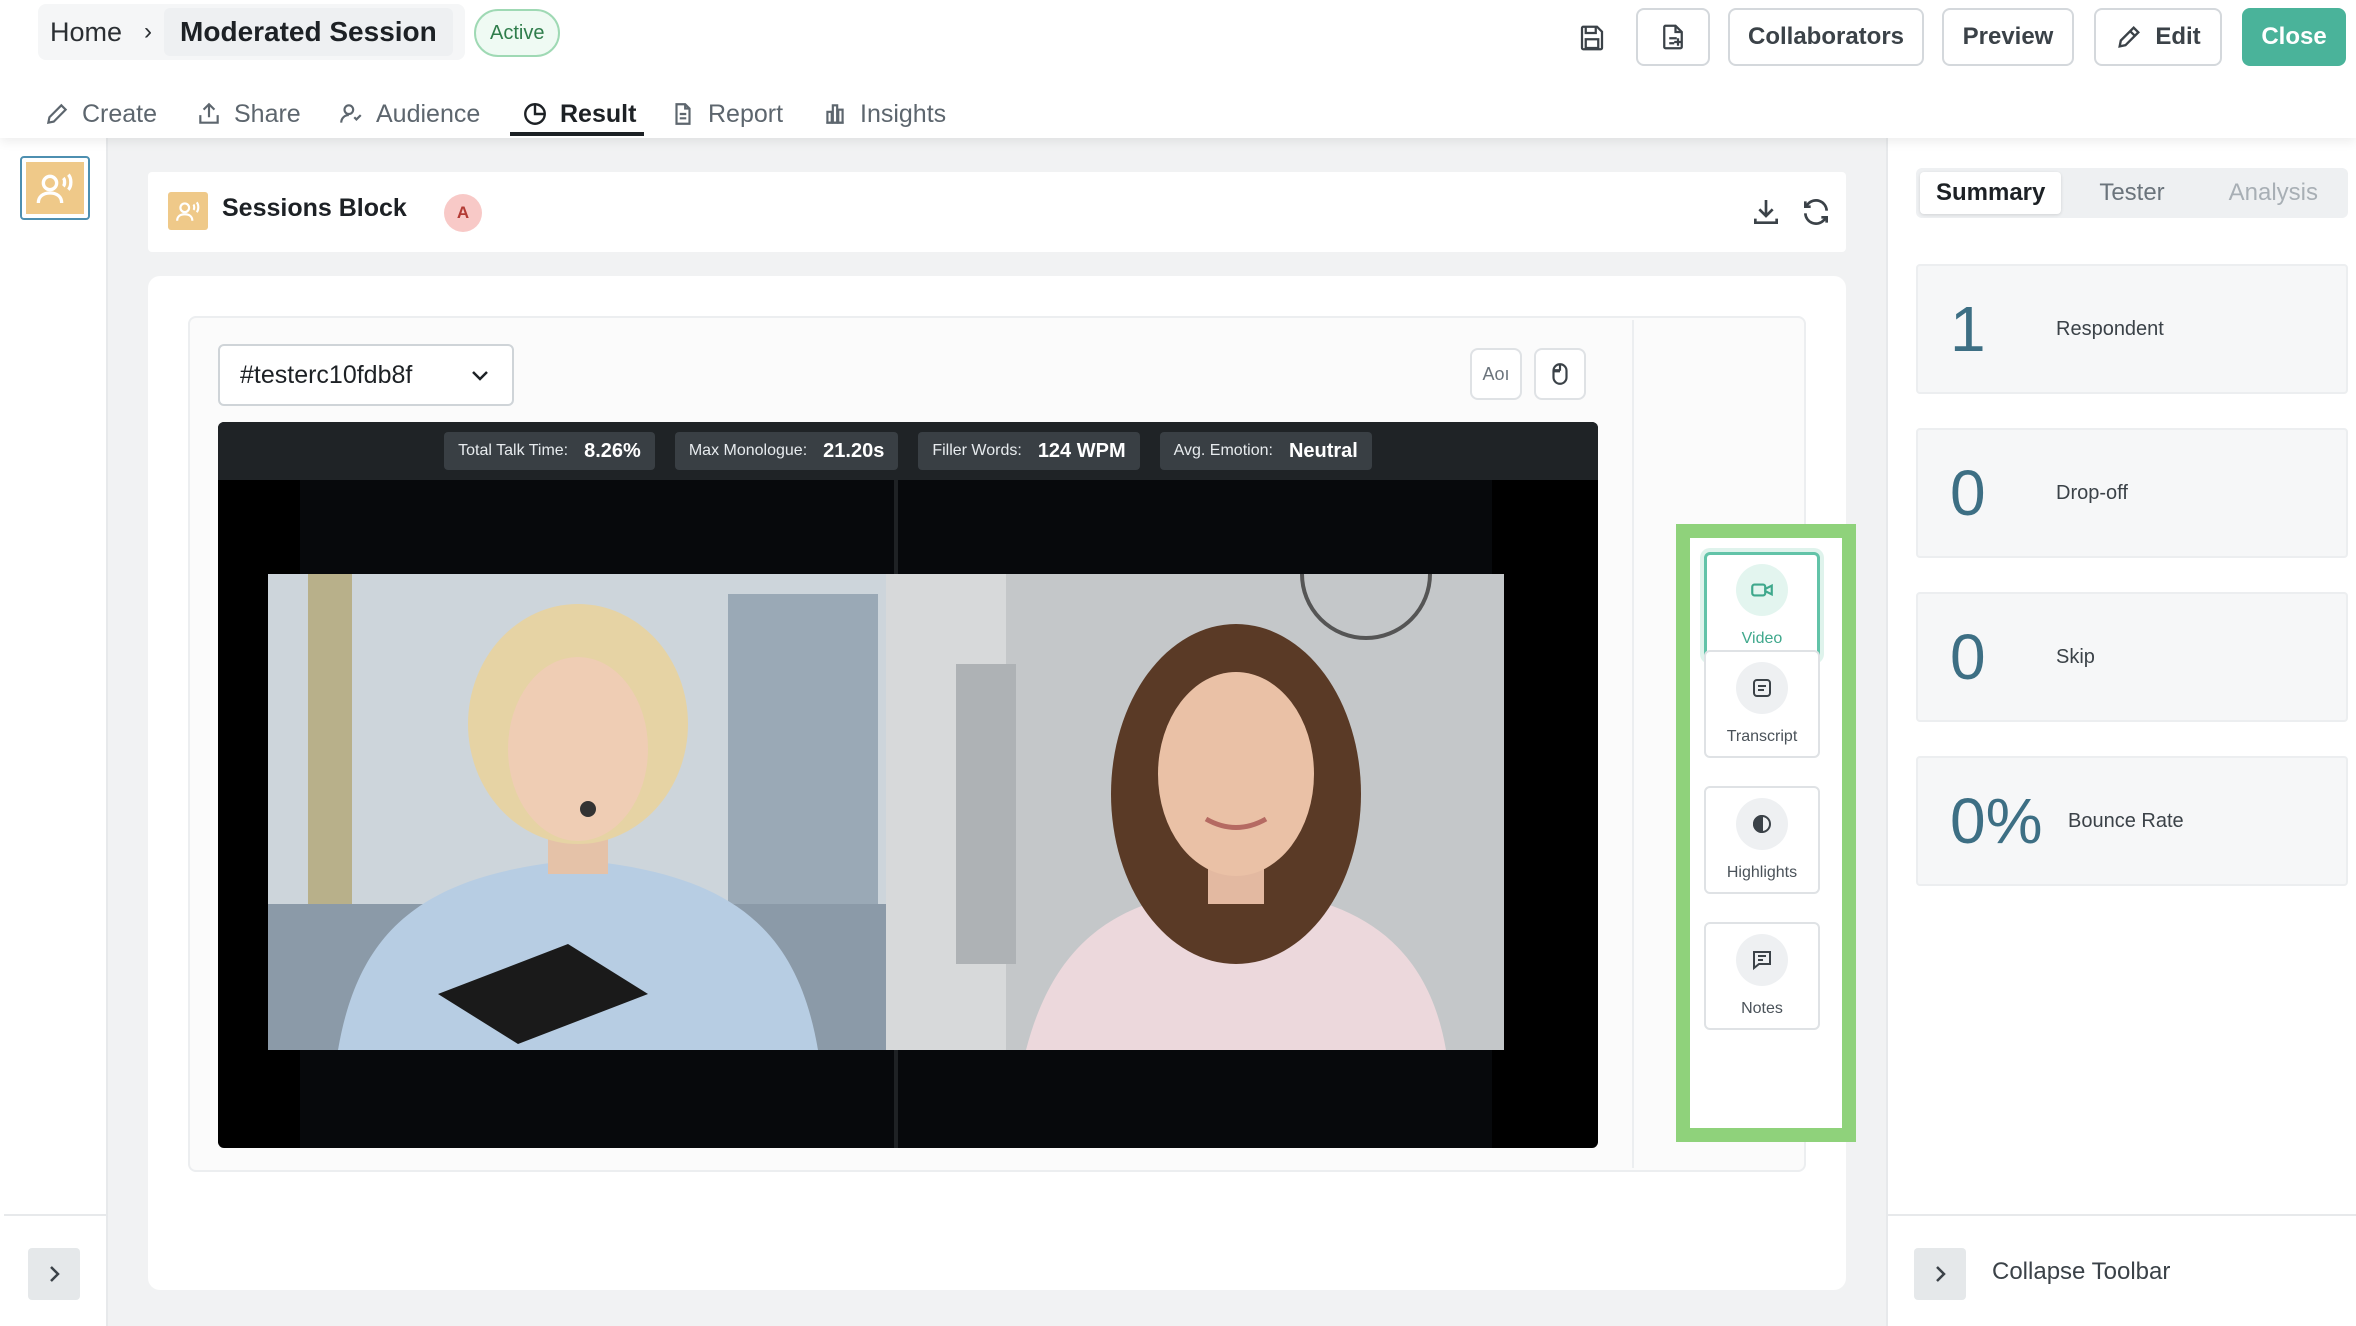  What do you see at coordinates (1029, 451) in the screenshot?
I see `stat-filler-words: Filler Words: 124 WPM` at bounding box center [1029, 451].